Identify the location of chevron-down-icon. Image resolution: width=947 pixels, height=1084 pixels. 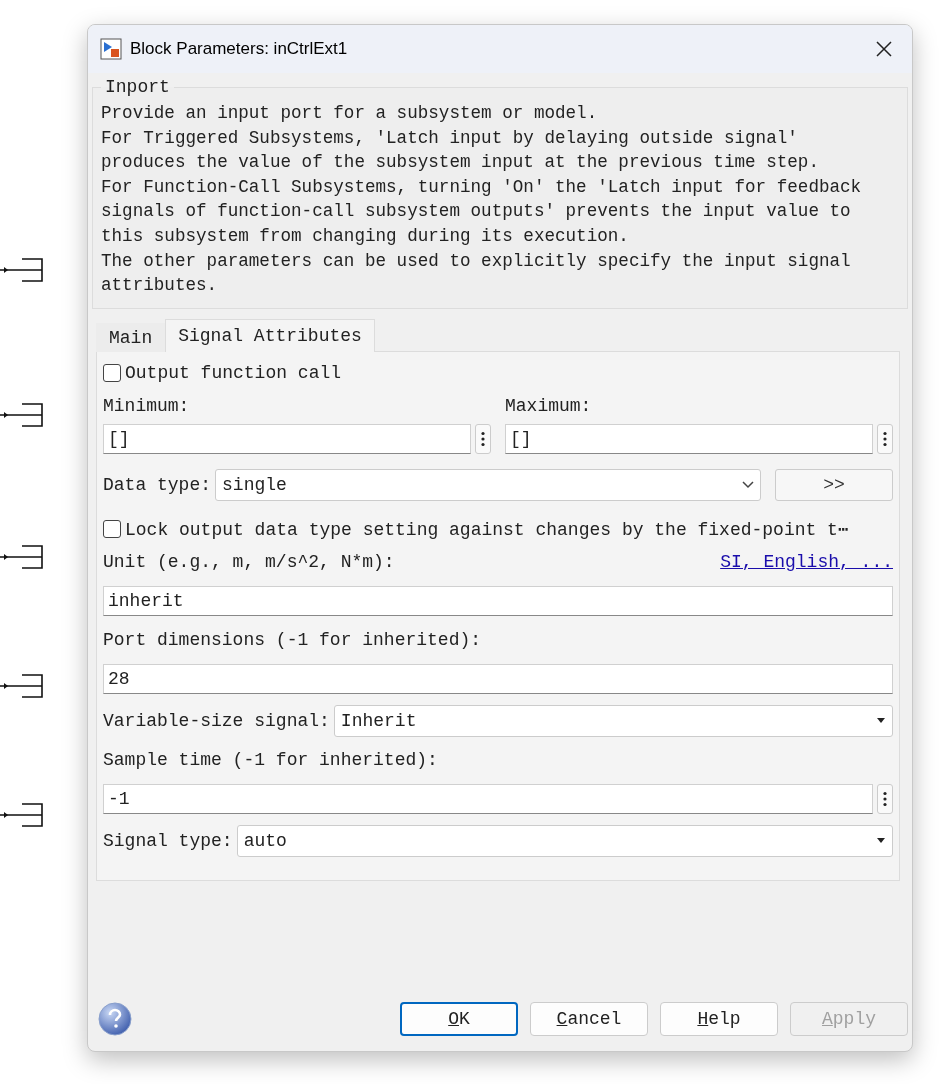
(748, 484).